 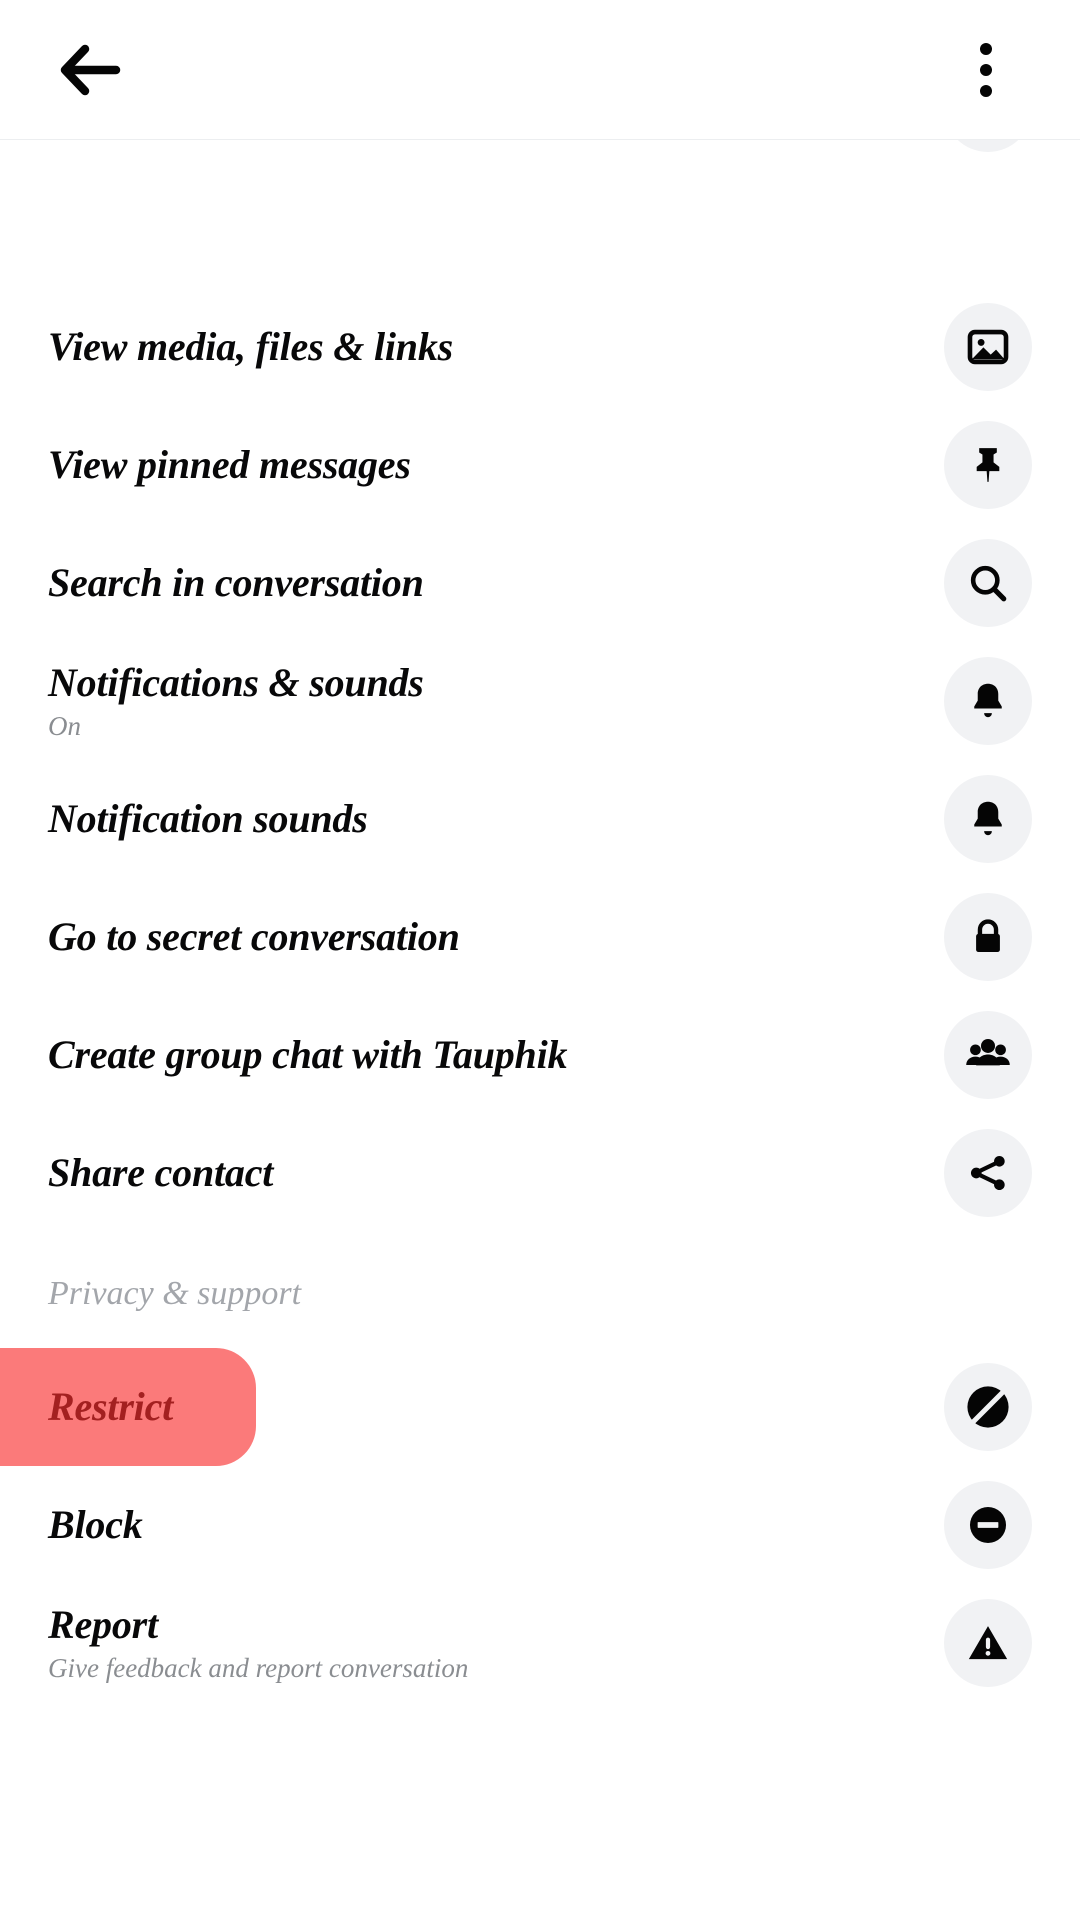 I want to click on overflow-menu-icon, so click(x=986, y=69).